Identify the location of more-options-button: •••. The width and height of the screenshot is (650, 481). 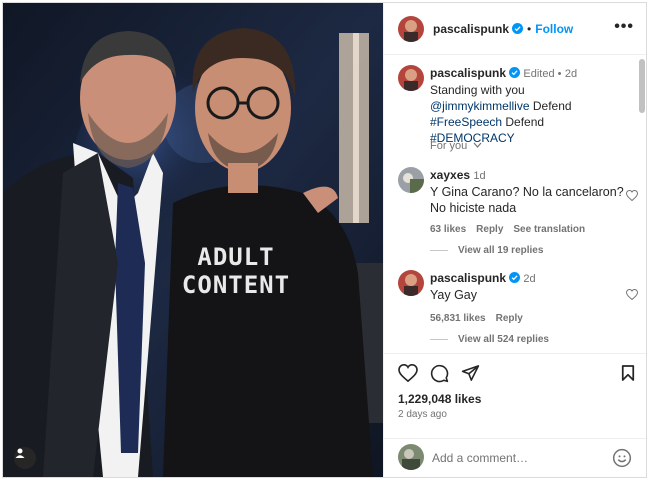
(624, 27).